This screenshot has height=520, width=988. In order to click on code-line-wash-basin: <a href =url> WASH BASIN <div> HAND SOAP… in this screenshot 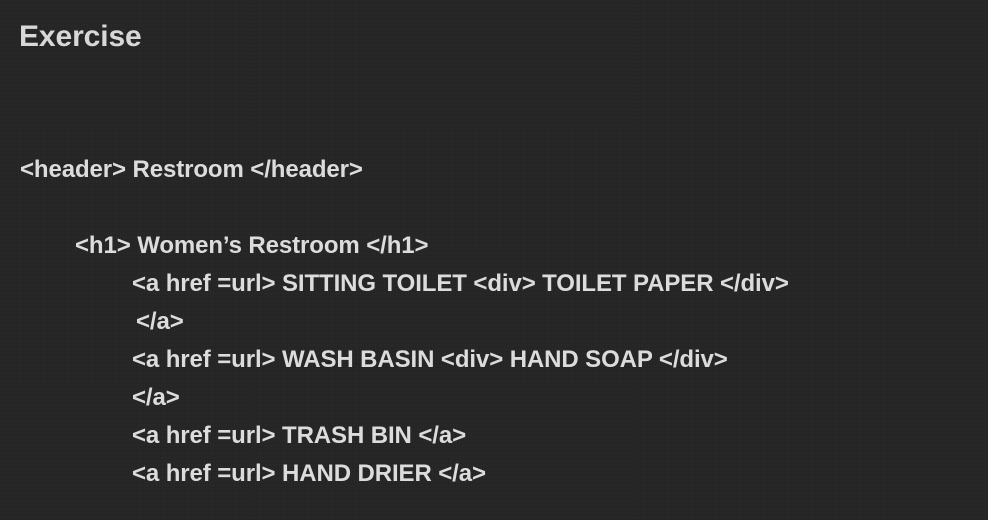, I will do `click(430, 359)`.